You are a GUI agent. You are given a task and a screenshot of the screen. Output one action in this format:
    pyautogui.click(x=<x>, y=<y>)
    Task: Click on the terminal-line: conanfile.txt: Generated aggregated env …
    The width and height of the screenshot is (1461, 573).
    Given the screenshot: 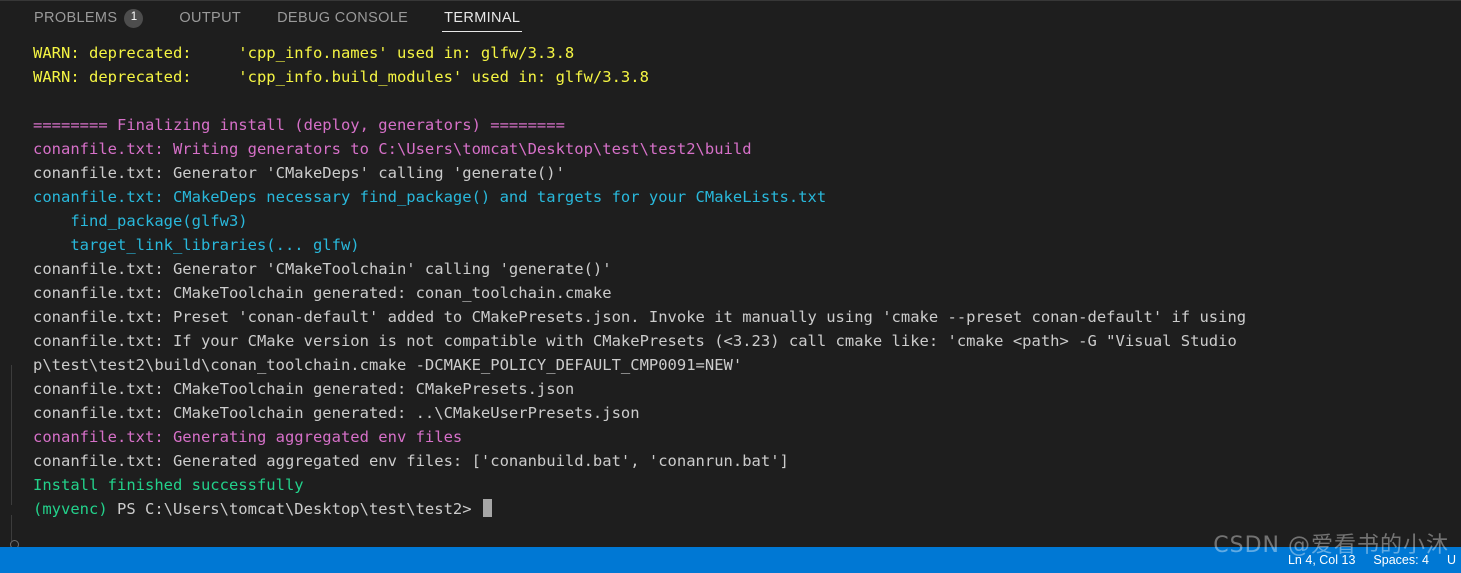 What is the action you would take?
    pyautogui.click(x=411, y=461)
    